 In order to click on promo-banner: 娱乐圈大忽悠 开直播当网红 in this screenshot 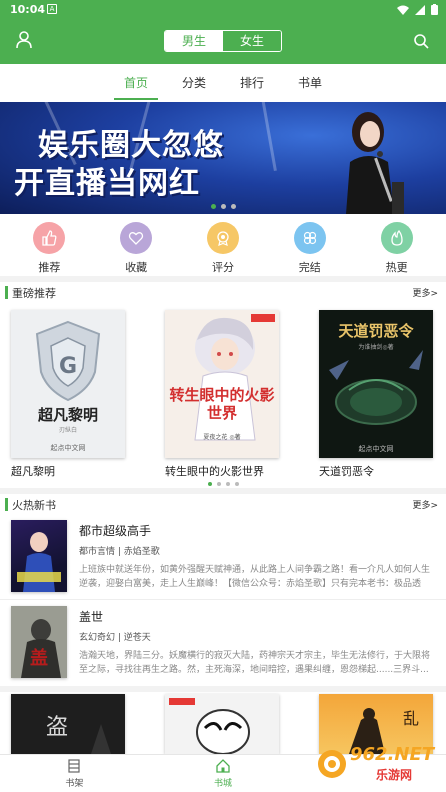, I will do `click(223, 158)`.